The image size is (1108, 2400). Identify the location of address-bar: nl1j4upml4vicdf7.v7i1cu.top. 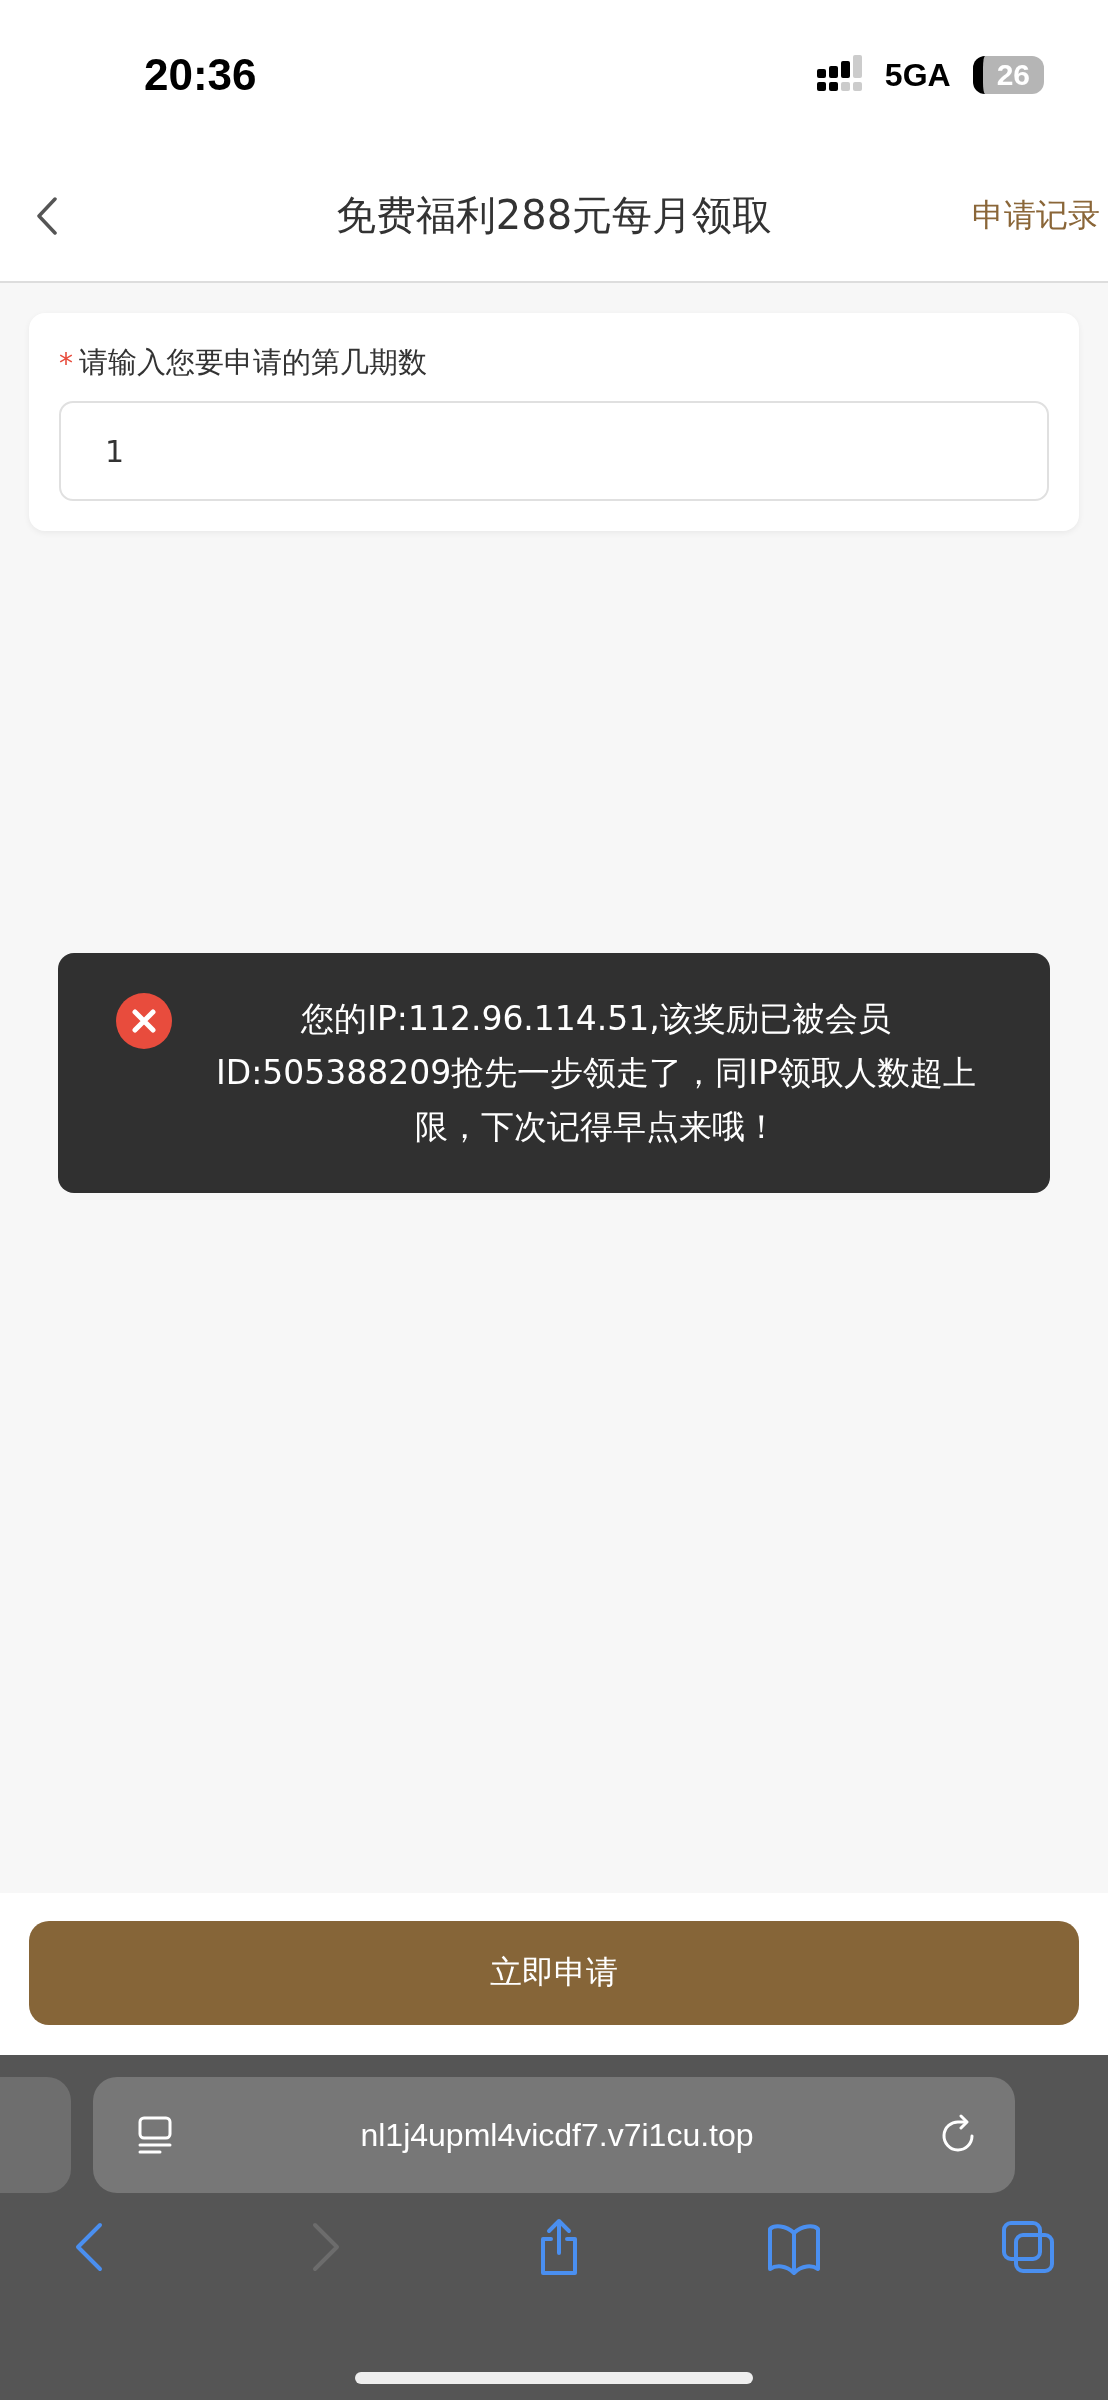
(554, 2135).